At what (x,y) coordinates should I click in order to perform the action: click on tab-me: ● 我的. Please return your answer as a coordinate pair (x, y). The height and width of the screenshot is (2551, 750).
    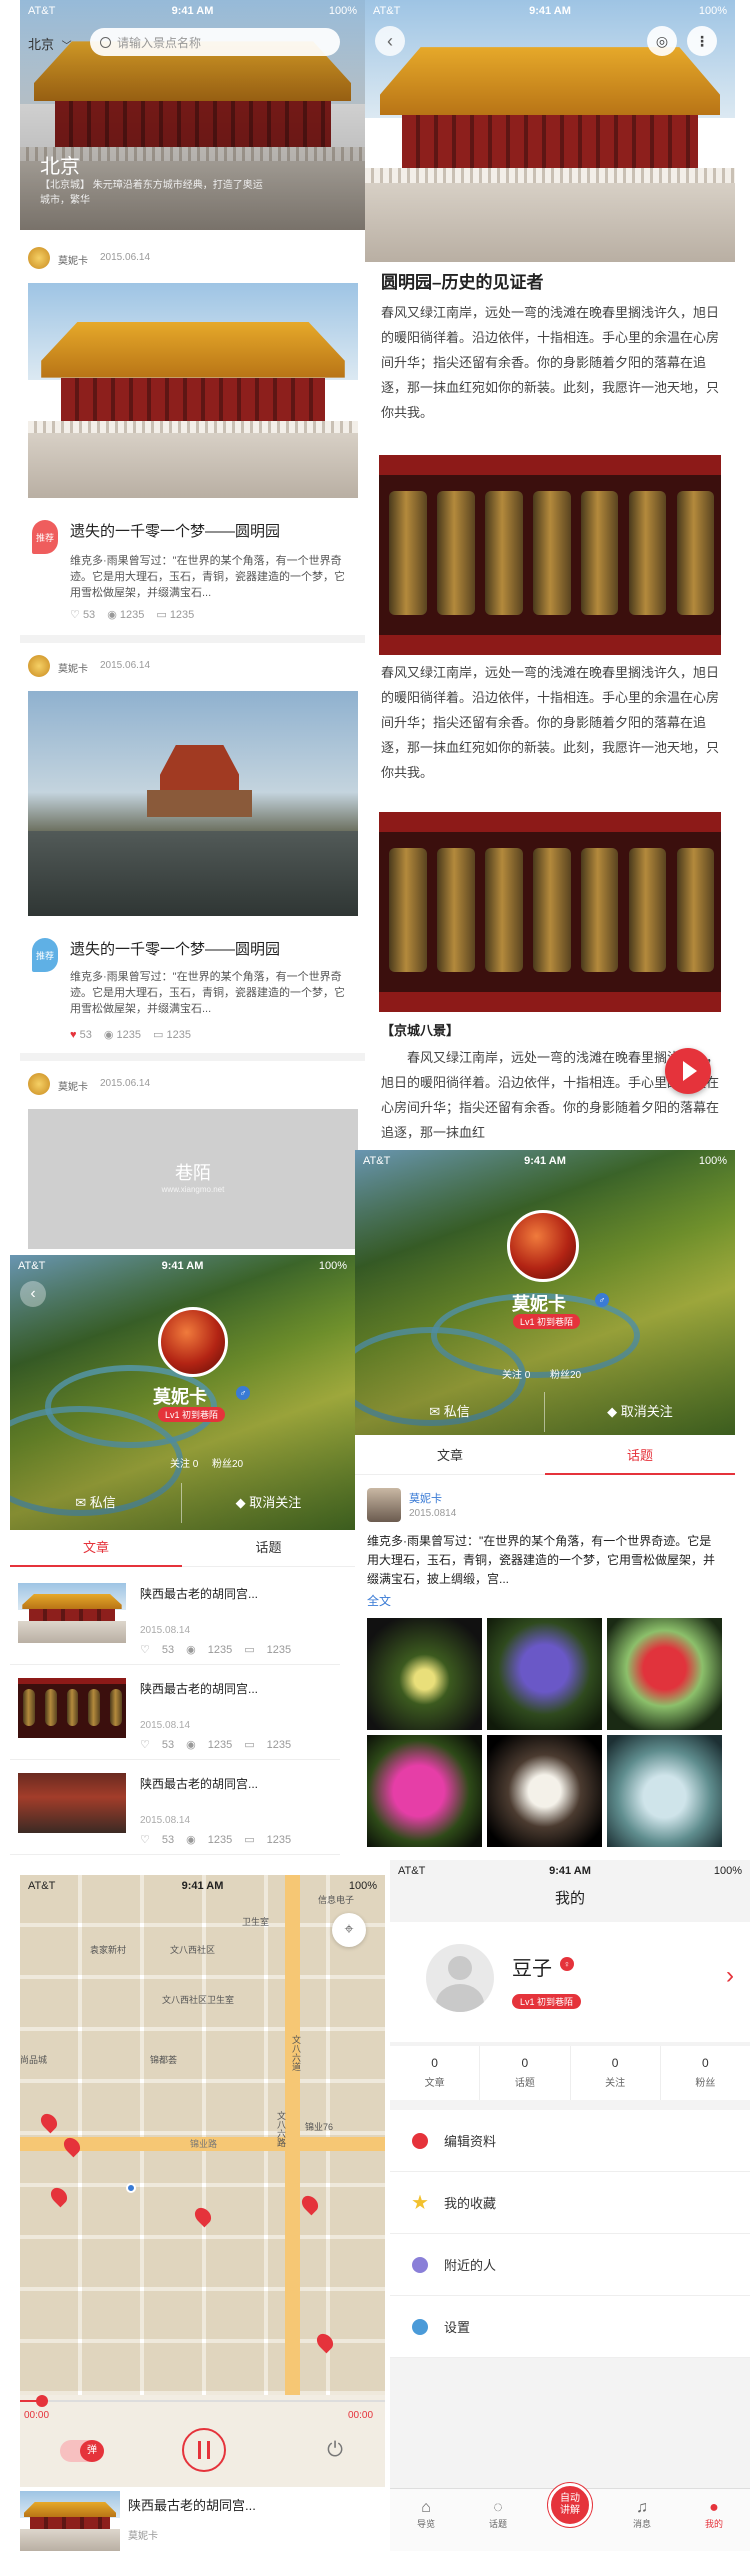
    Looking at the image, I should click on (714, 2520).